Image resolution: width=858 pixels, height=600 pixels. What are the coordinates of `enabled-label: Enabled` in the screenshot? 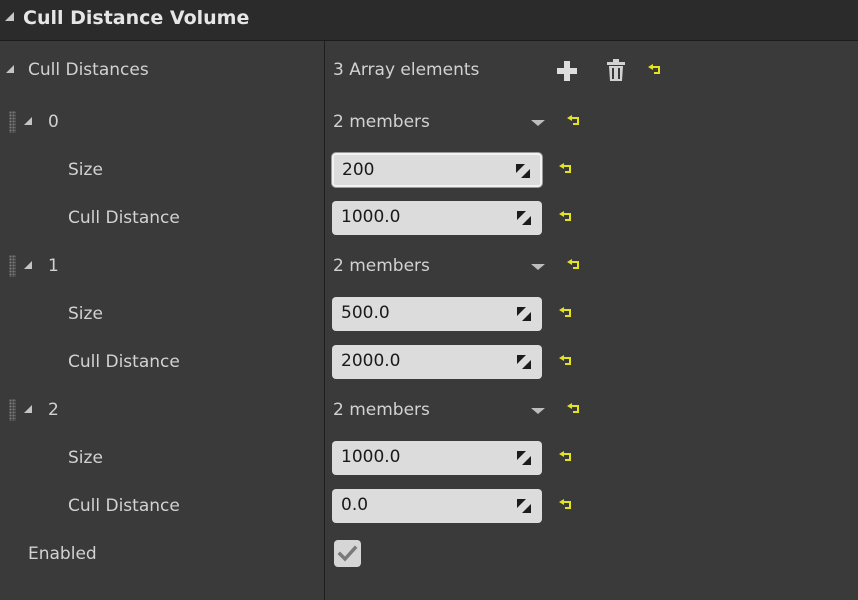 It's located at (62, 554).